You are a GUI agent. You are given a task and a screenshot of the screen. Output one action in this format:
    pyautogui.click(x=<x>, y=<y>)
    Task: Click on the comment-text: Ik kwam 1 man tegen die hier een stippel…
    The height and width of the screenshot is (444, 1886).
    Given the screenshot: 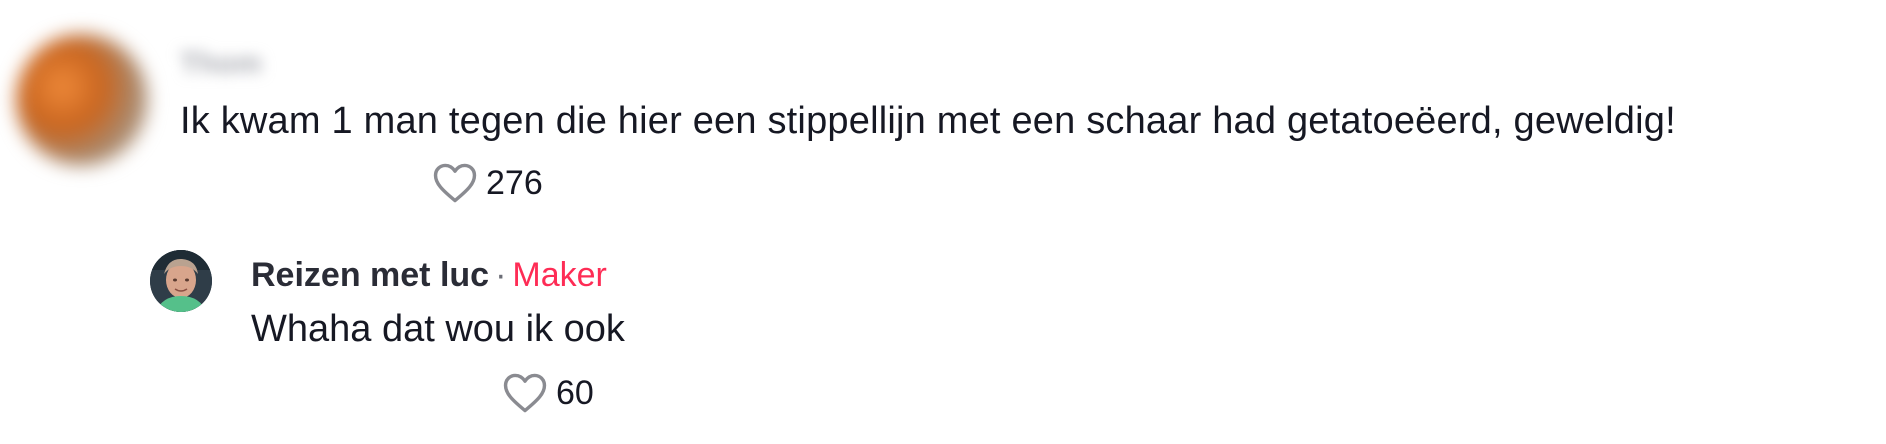 What is the action you would take?
    pyautogui.click(x=928, y=121)
    